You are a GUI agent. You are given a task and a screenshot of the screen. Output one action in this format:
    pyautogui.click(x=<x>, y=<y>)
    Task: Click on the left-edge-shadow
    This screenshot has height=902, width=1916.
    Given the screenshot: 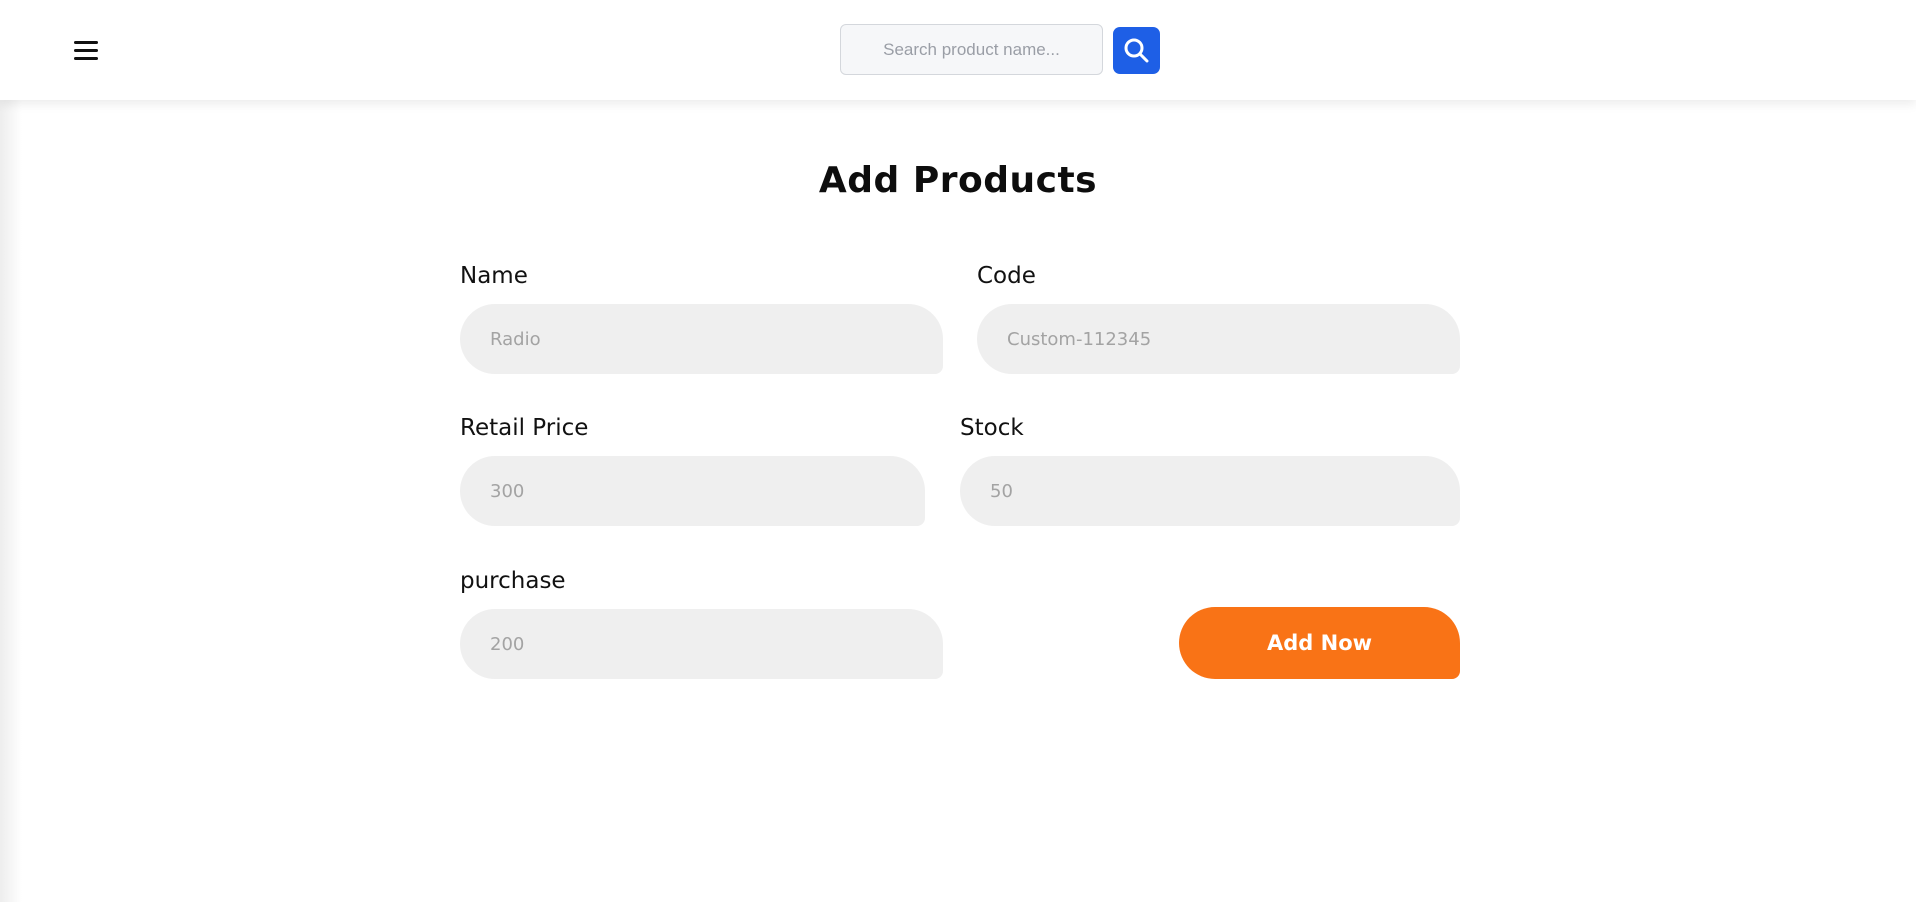 What is the action you would take?
    pyautogui.click(x=11, y=451)
    